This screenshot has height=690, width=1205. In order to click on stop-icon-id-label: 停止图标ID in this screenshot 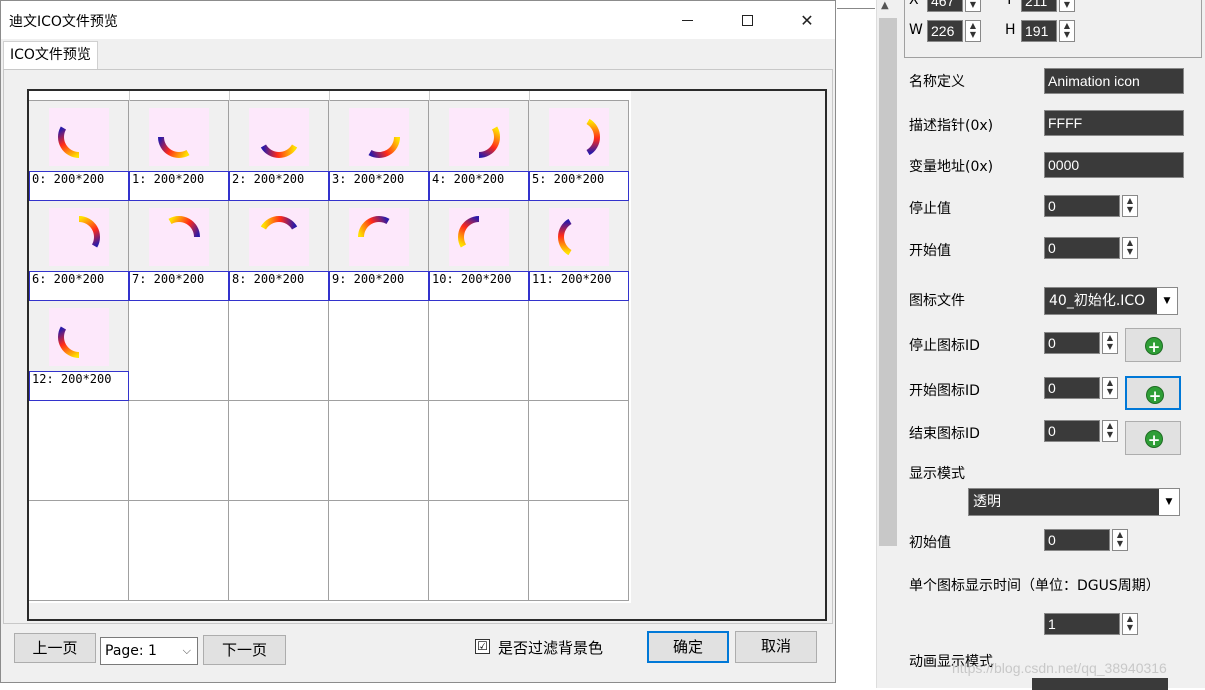, I will do `click(944, 346)`.